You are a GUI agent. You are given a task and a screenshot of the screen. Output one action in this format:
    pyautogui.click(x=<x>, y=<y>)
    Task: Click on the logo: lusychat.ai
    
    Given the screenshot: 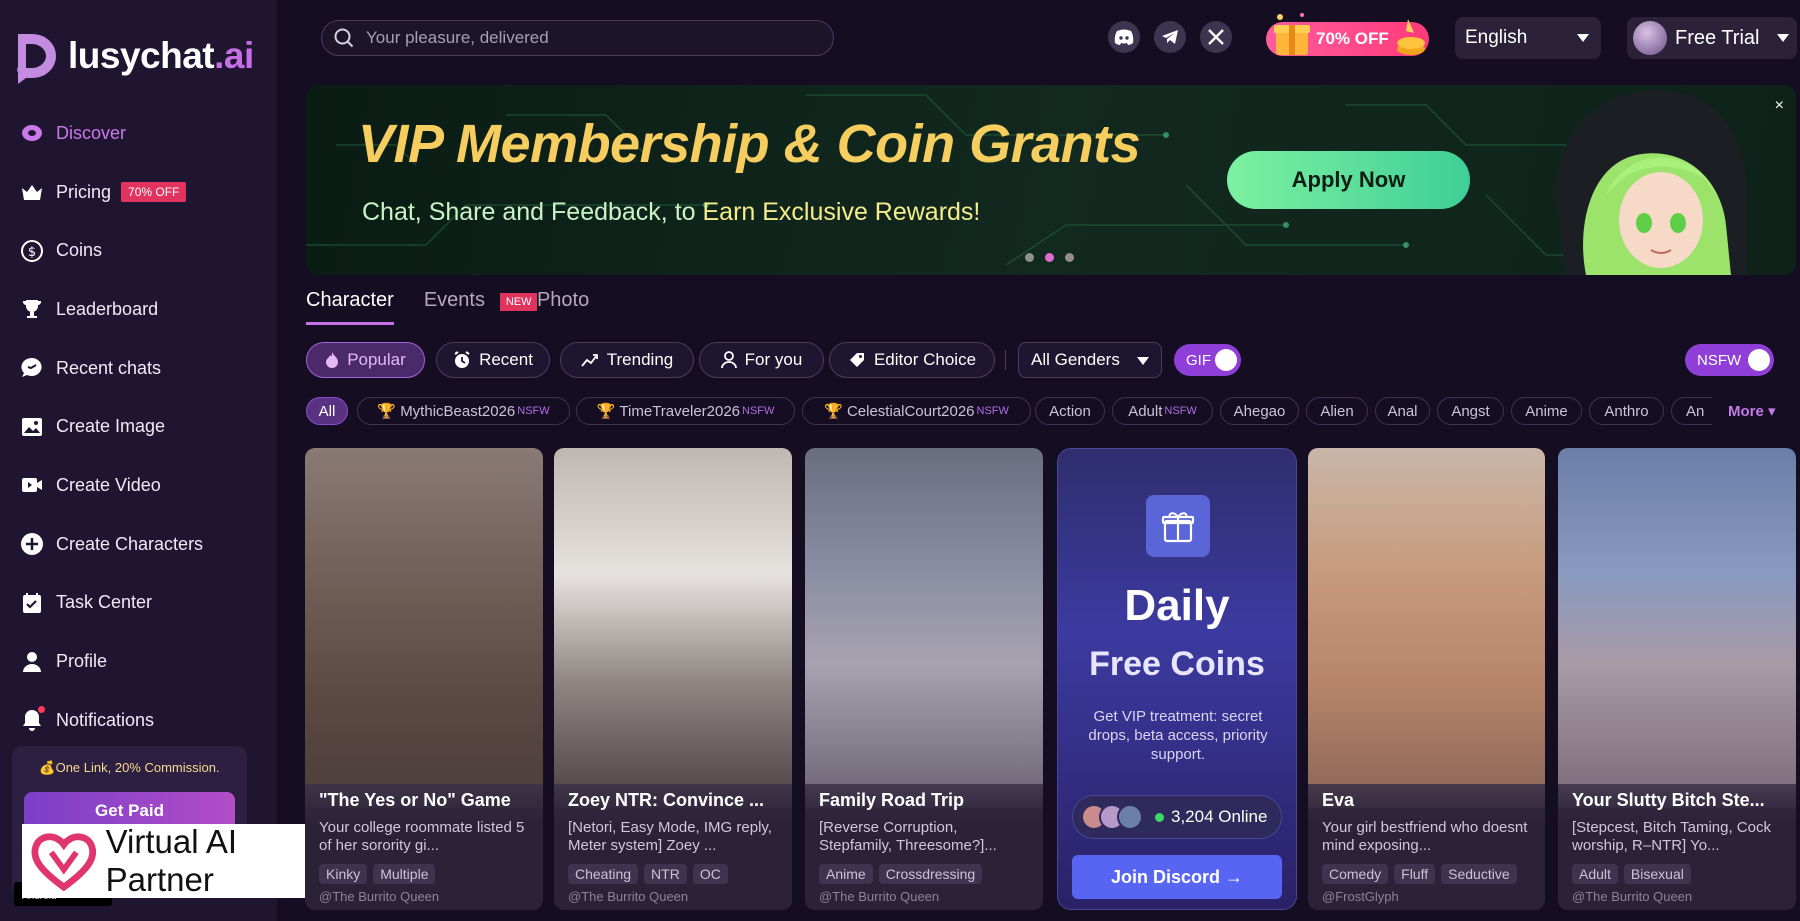 What is the action you would take?
    pyautogui.click(x=133, y=56)
    